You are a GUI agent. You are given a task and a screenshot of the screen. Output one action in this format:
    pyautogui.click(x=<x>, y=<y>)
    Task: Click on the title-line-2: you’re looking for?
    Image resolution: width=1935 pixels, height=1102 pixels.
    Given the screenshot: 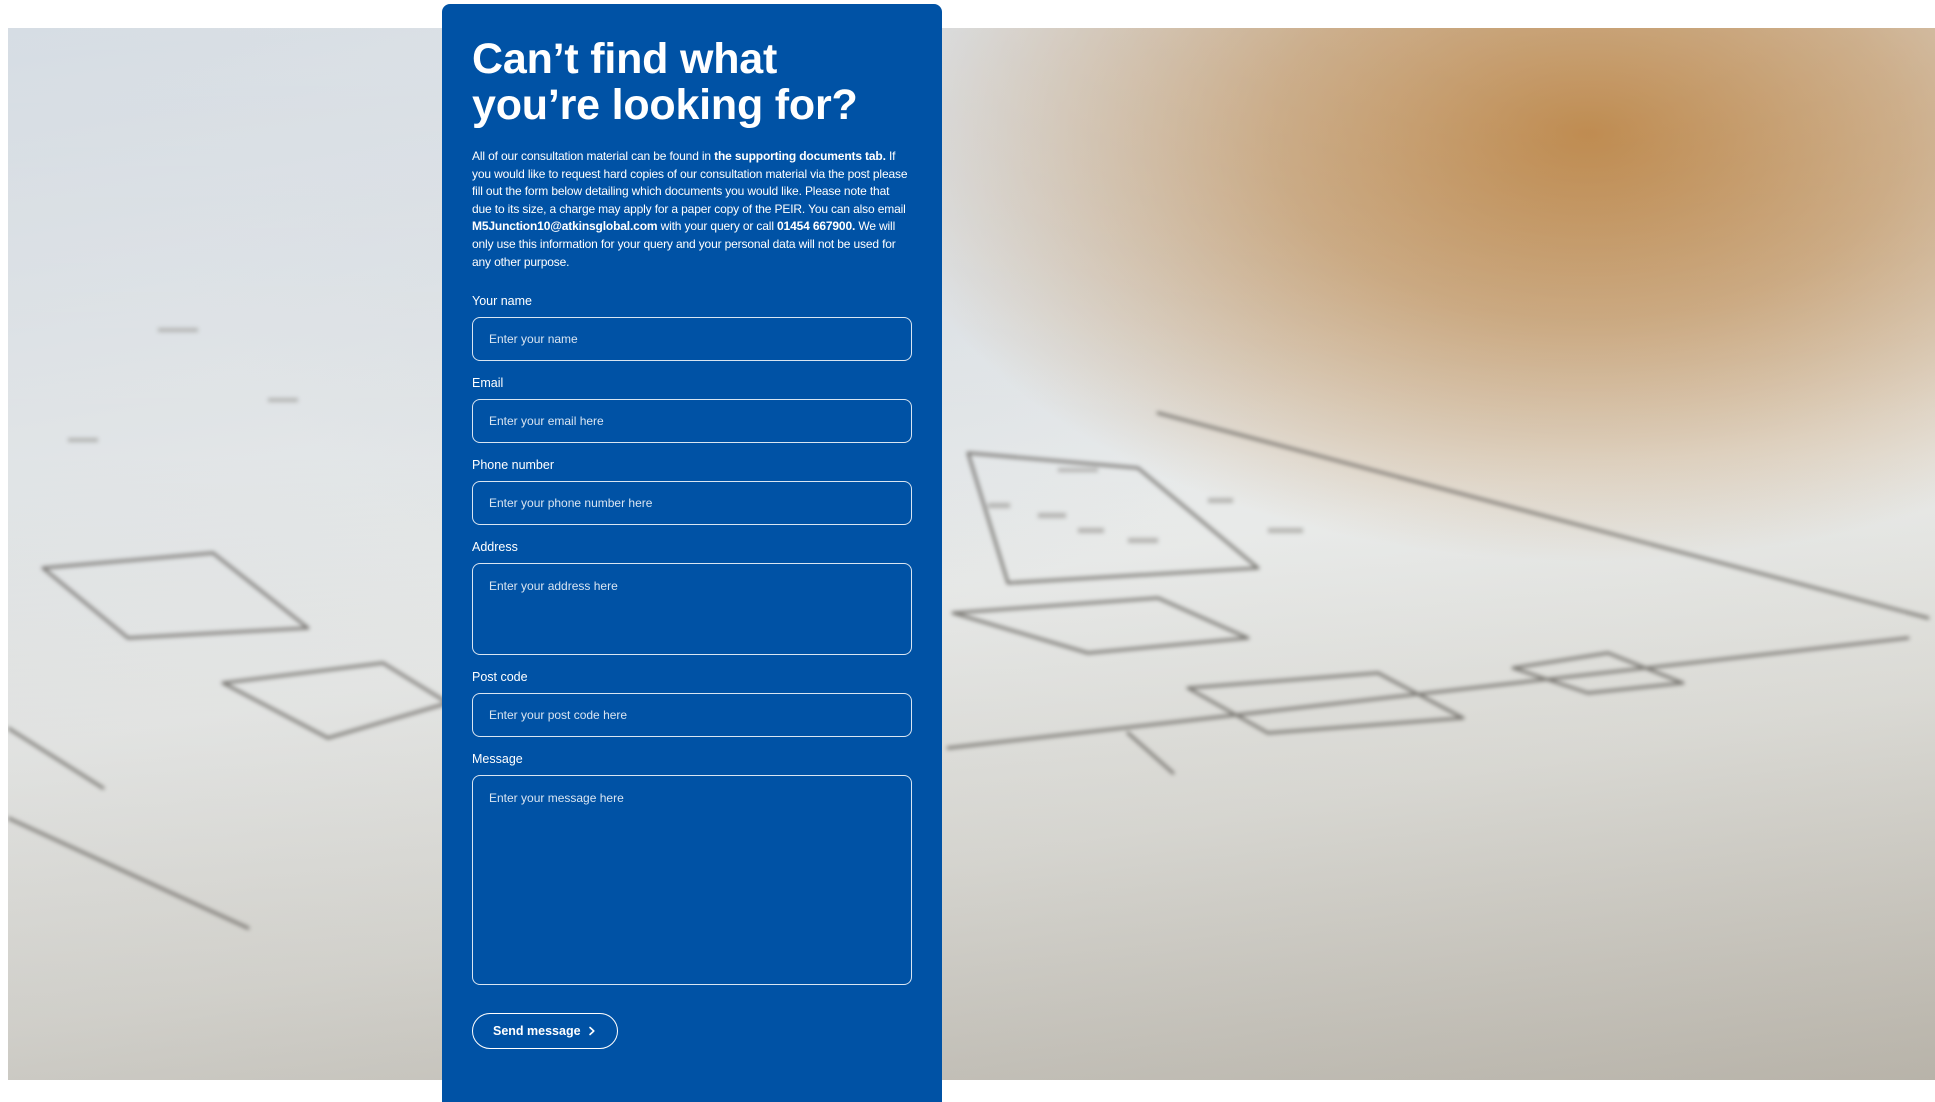 What is the action you would take?
    pyautogui.click(x=665, y=105)
    